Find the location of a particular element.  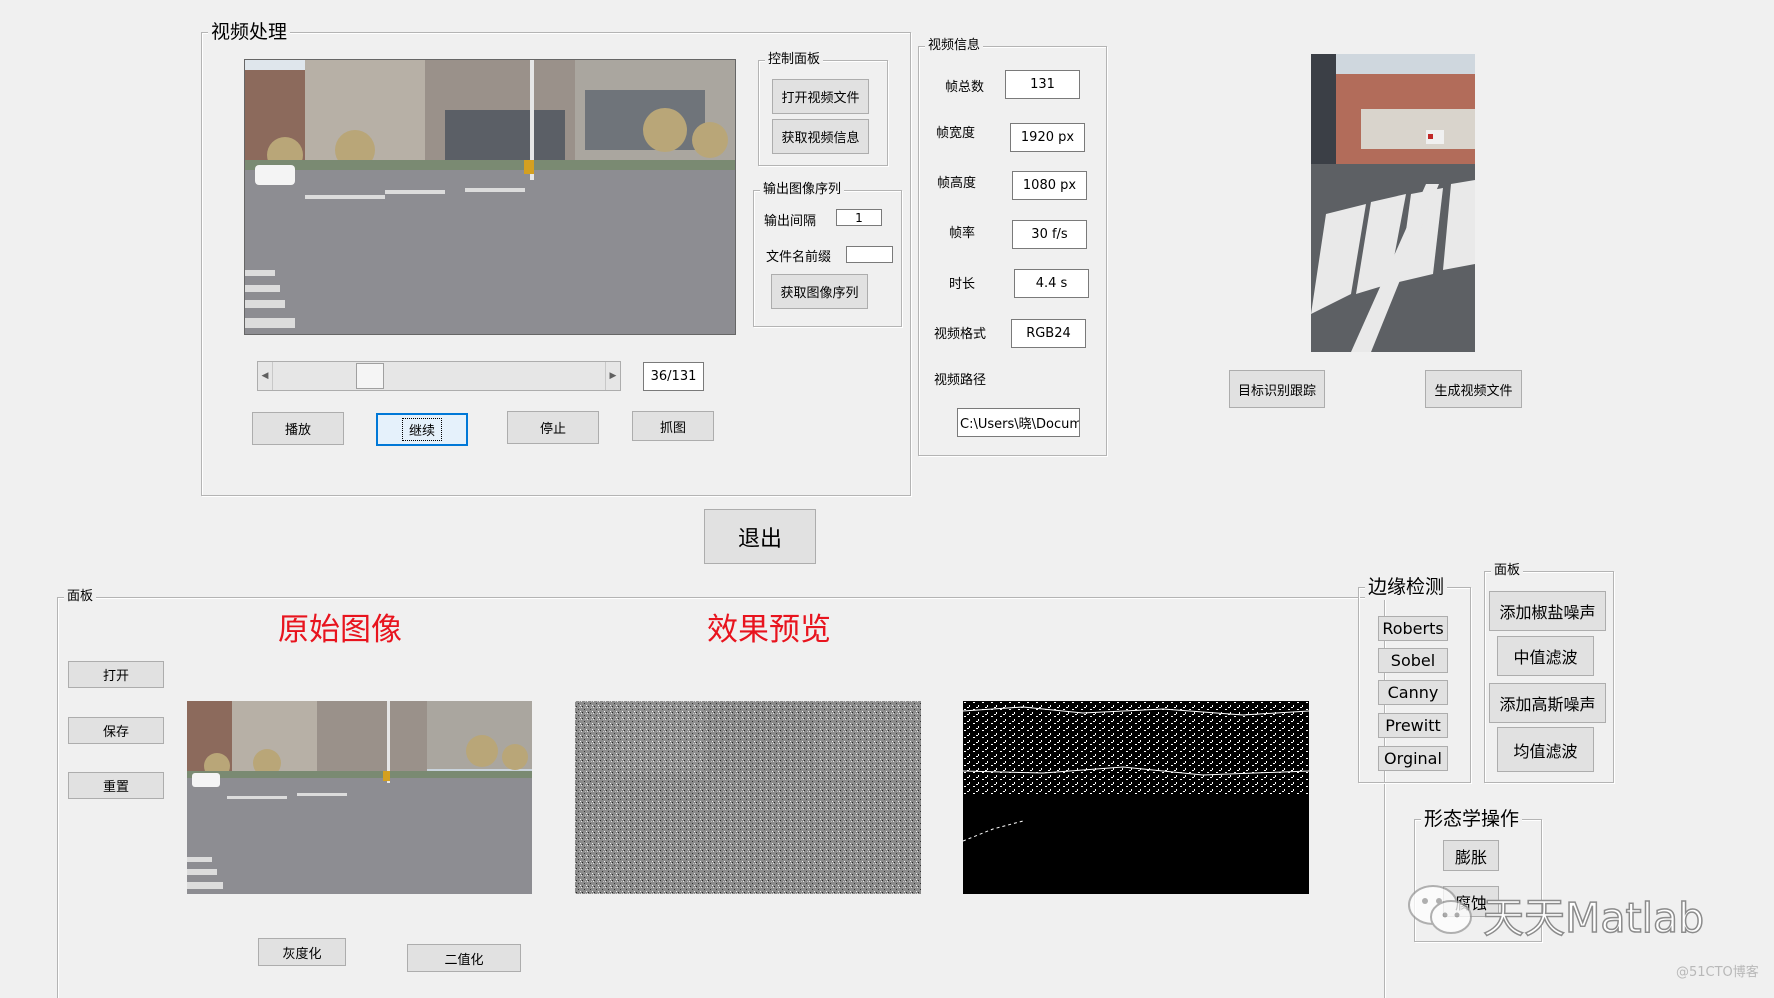

orginal-button: Orginal is located at coordinates (1413, 758).